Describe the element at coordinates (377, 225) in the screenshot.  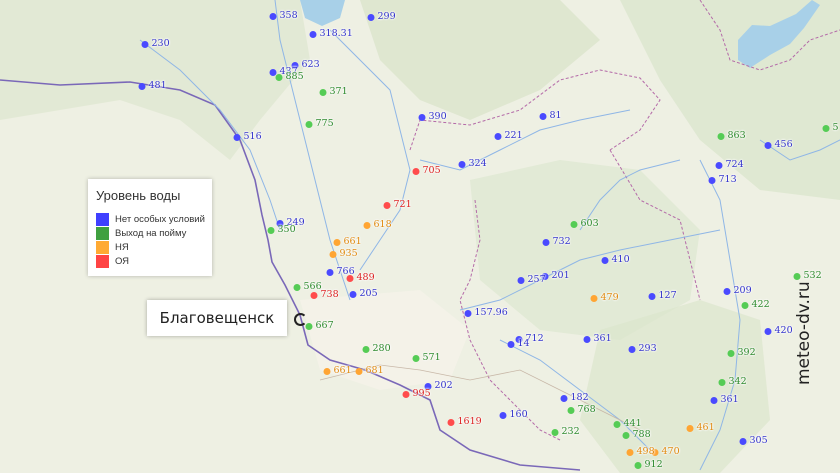
I see `gauge-station-warning: 618` at that location.